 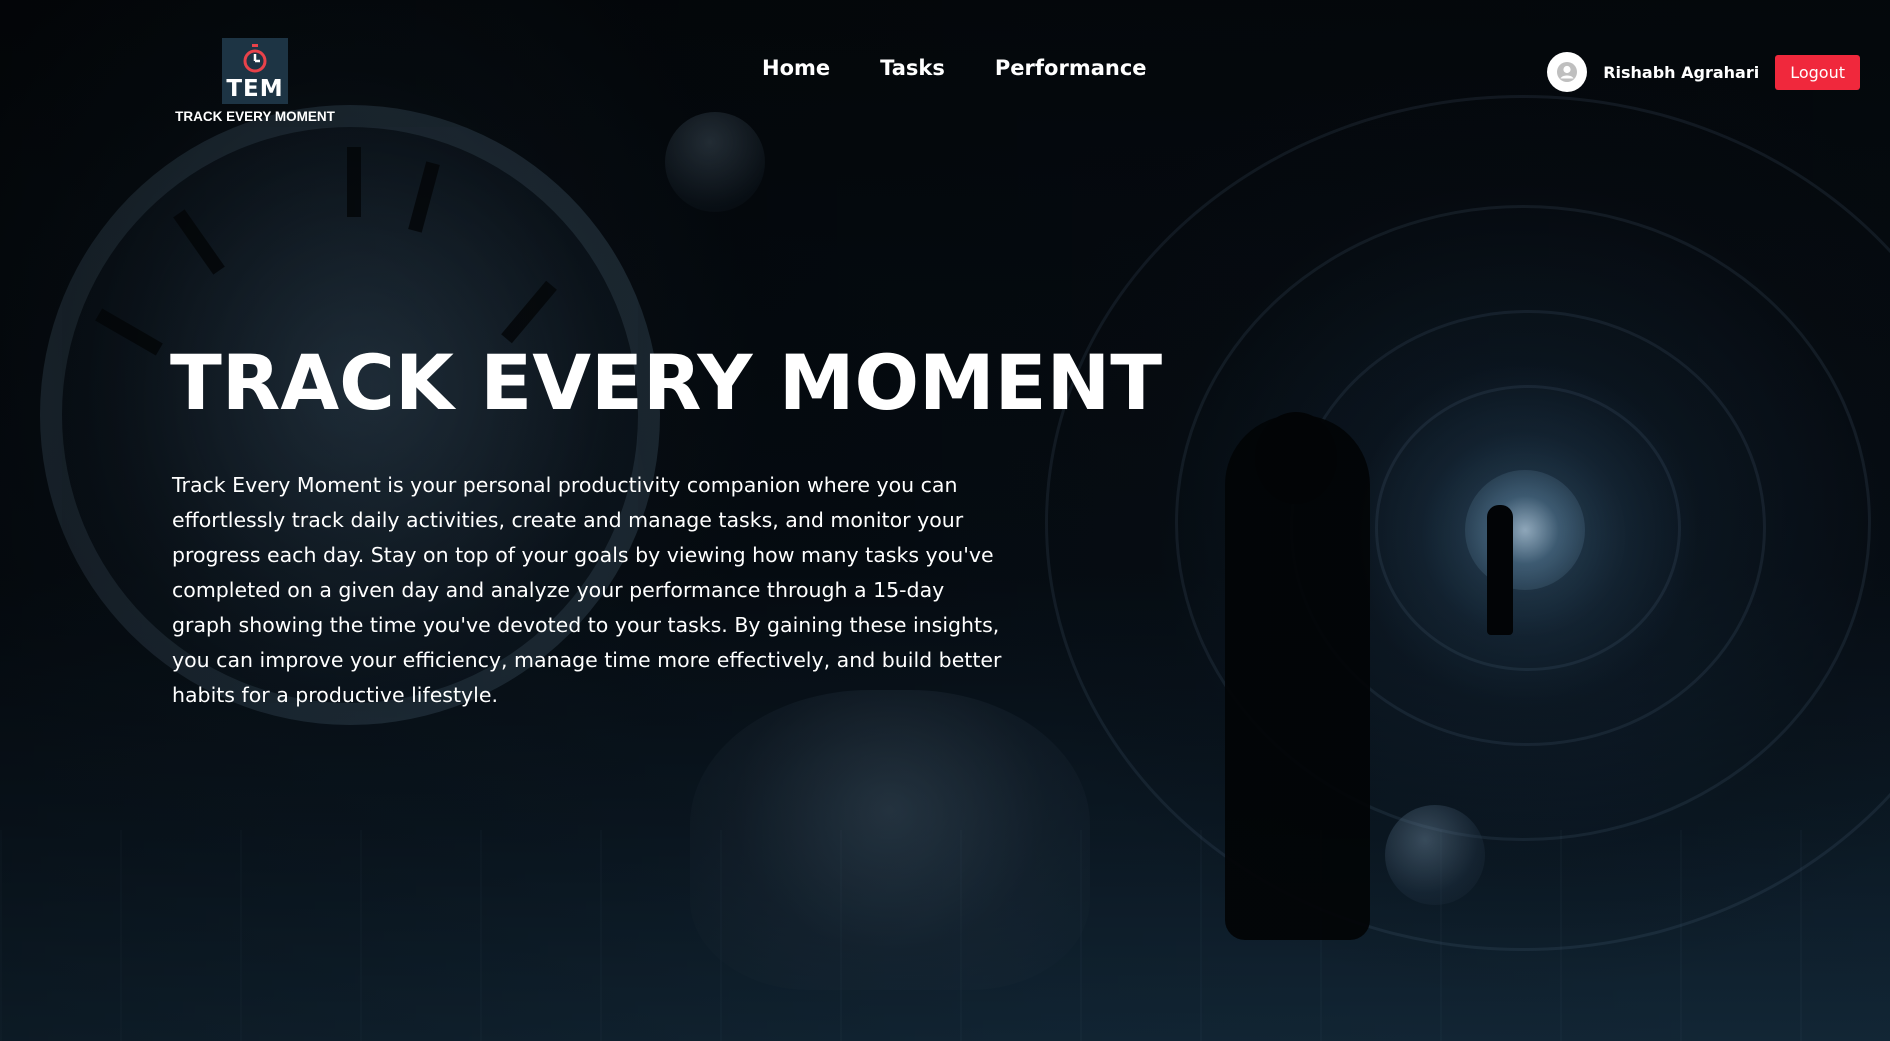 I want to click on stopwatch-icon, so click(x=255, y=58).